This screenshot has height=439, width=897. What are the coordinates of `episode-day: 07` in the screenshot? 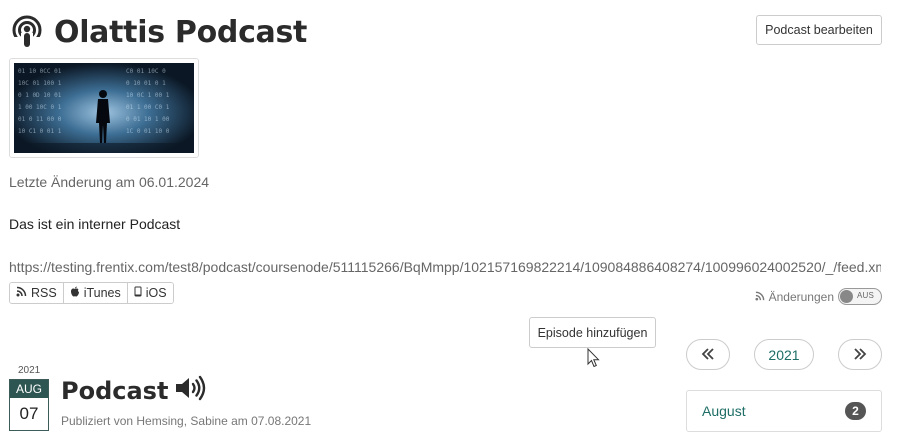 It's located at (29, 413).